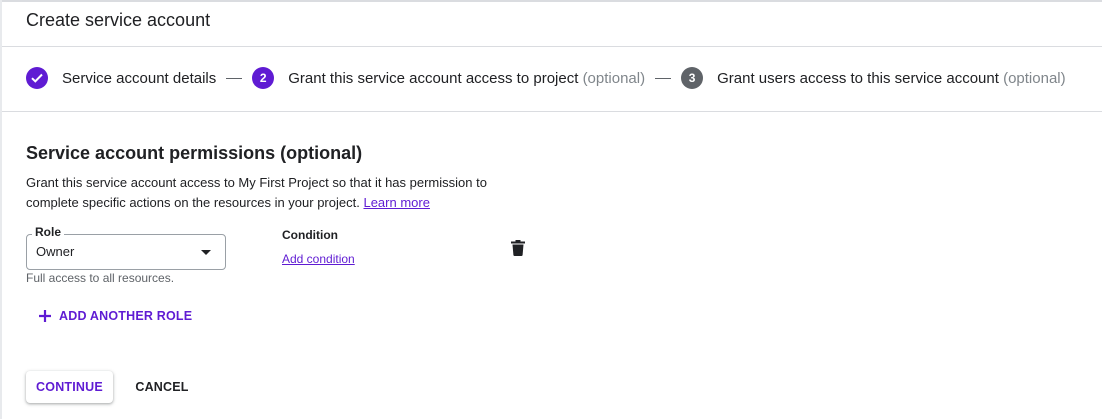 This screenshot has height=419, width=1102. What do you see at coordinates (126, 316) in the screenshot?
I see `add-another-role-label: ADD ANOTHER ROLE` at bounding box center [126, 316].